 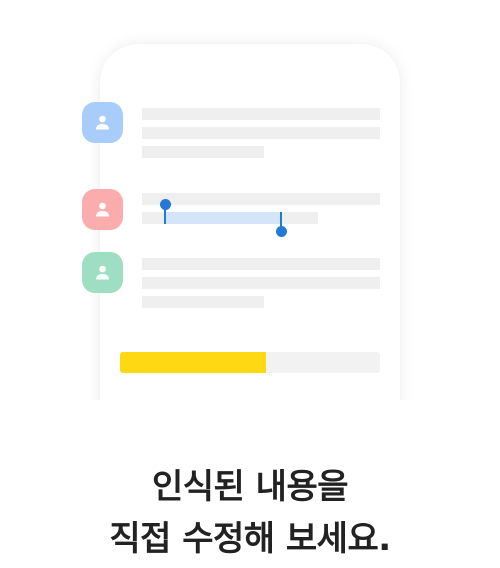 What do you see at coordinates (223, 218) in the screenshot?
I see `text-selection-highlight` at bounding box center [223, 218].